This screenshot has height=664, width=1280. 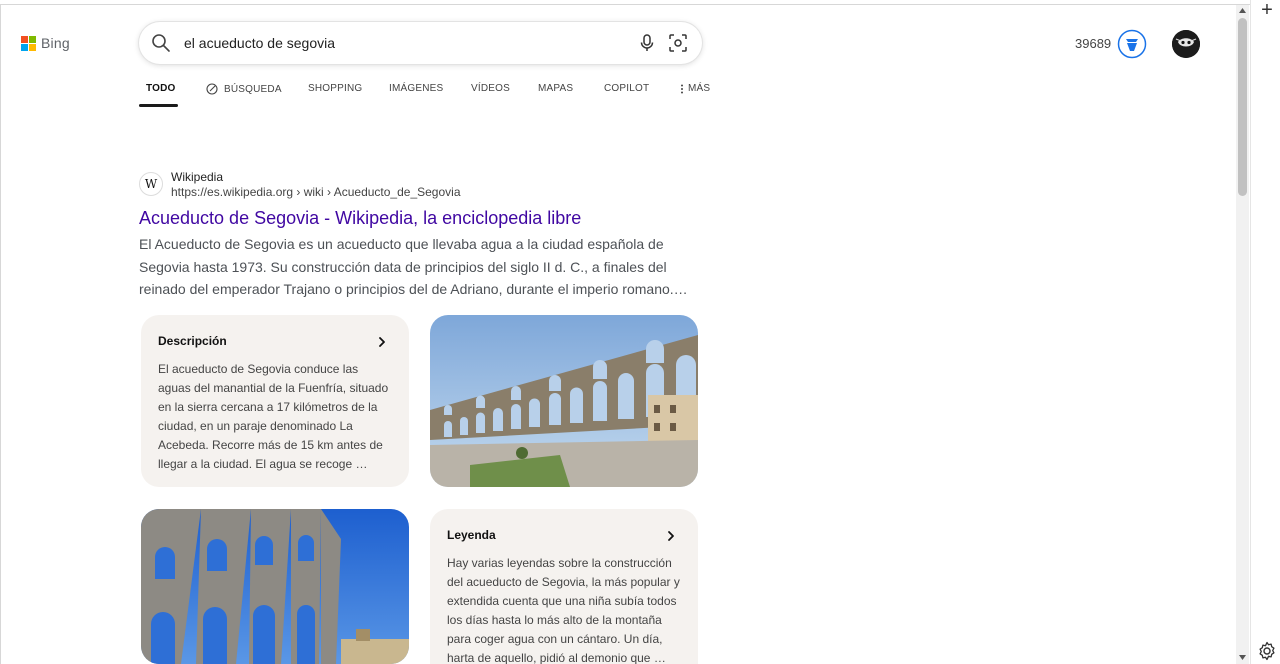 What do you see at coordinates (1265, 332) in the screenshot?
I see `browser-sidebar` at bounding box center [1265, 332].